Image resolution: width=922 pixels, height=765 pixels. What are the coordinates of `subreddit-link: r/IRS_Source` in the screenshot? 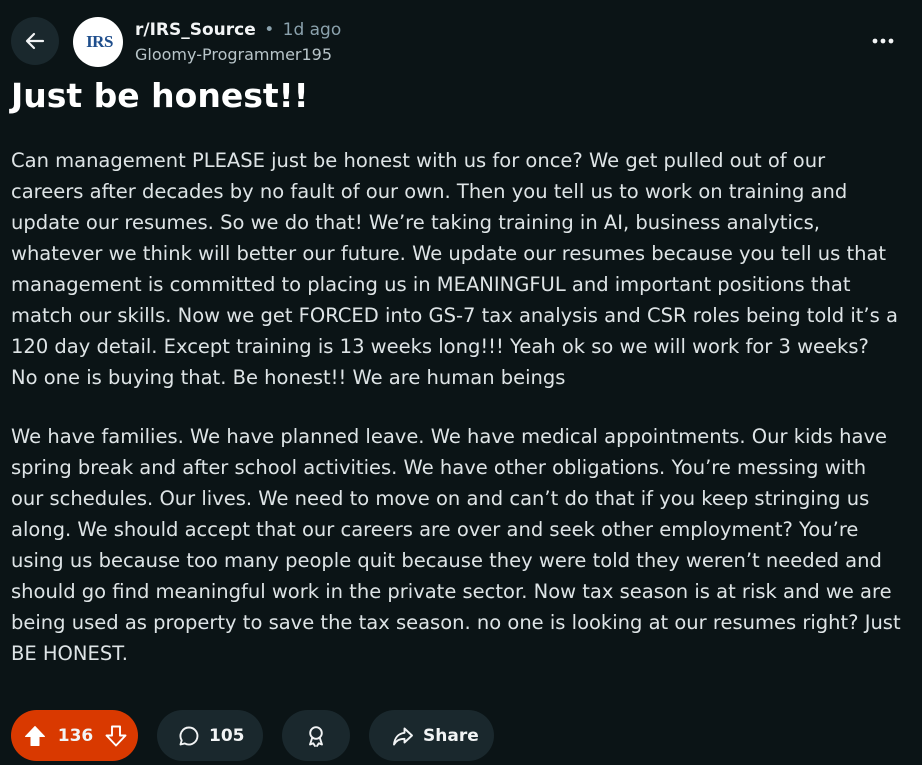 It's located at (195, 30).